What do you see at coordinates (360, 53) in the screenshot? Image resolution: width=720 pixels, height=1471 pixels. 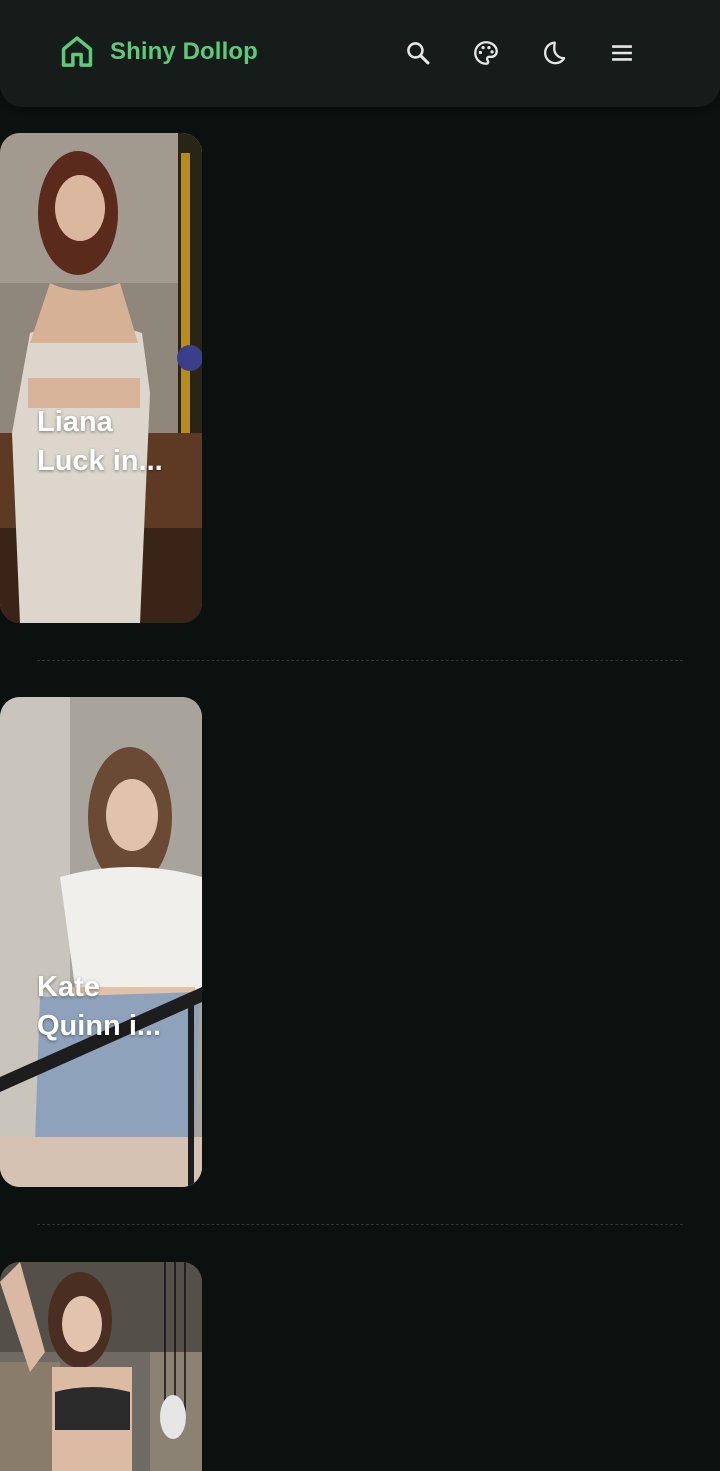 I see `app-header: Shiny Dollop` at bounding box center [360, 53].